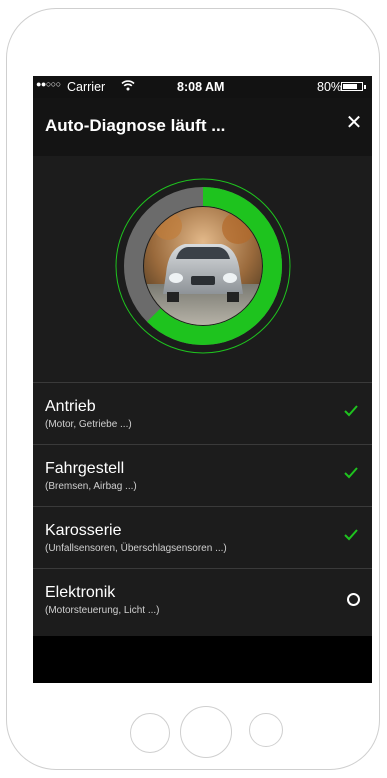 The width and height of the screenshot is (387, 778). Describe the element at coordinates (202, 475) in the screenshot. I see `list-item: Fahrgestell (Bremsen, Airbag ...)` at that location.